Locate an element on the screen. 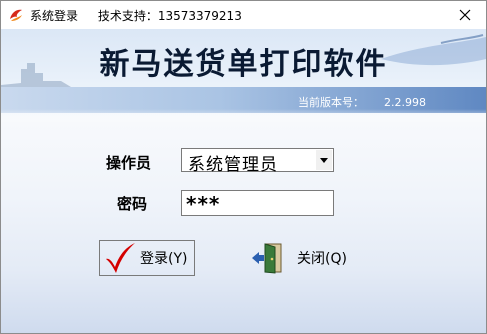 This screenshot has height=334, width=487. version-number: 2.2.998 is located at coordinates (405, 102).